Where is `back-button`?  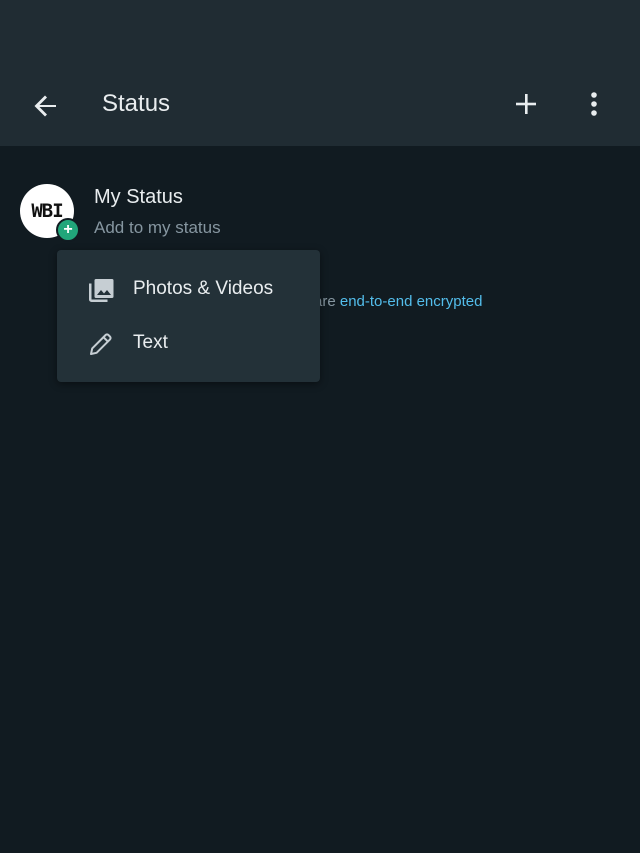 back-button is located at coordinates (46, 106).